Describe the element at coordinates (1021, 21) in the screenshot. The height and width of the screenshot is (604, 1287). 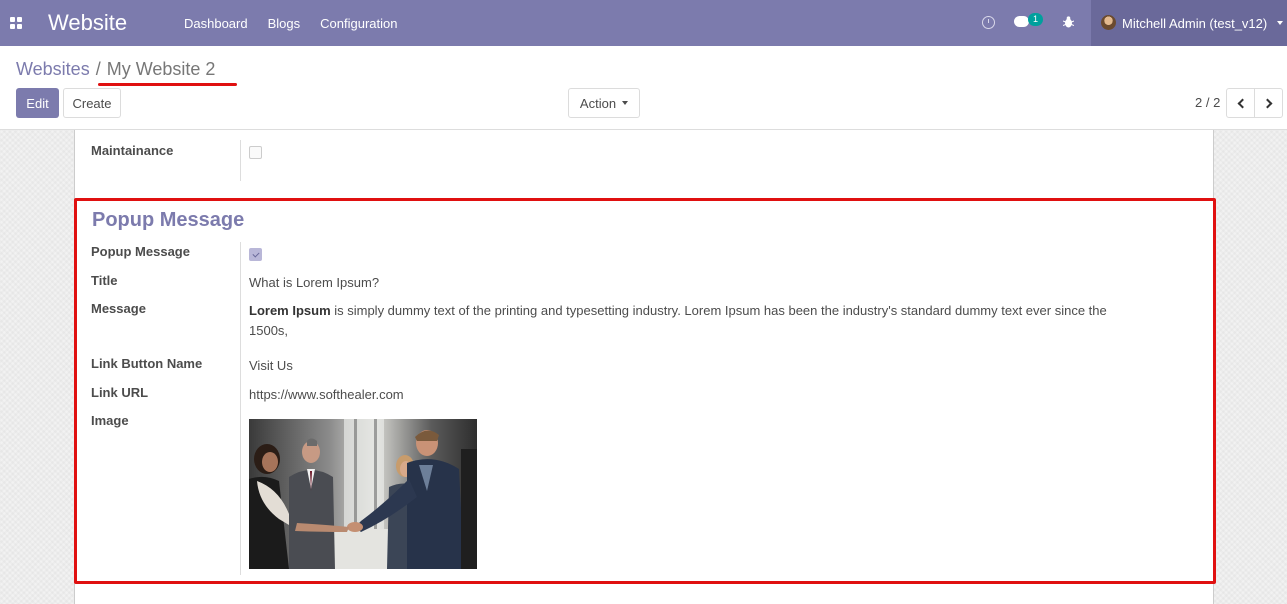
I see `chat-icon` at that location.